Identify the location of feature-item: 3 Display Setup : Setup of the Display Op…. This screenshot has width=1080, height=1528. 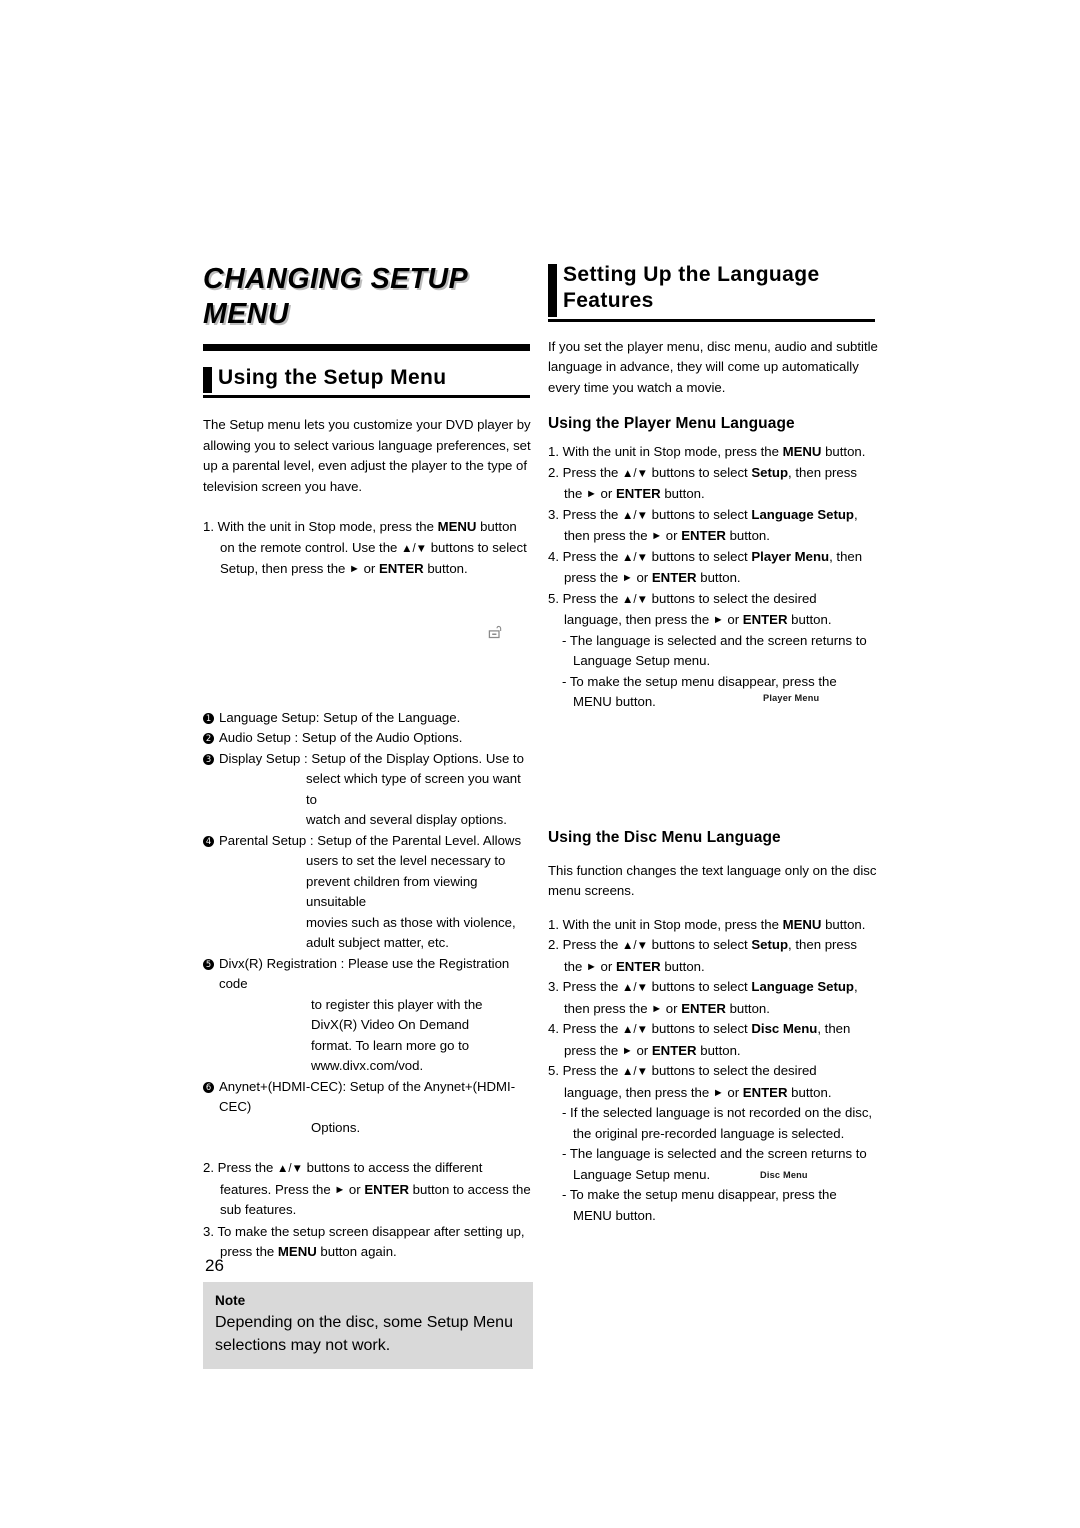
(368, 759).